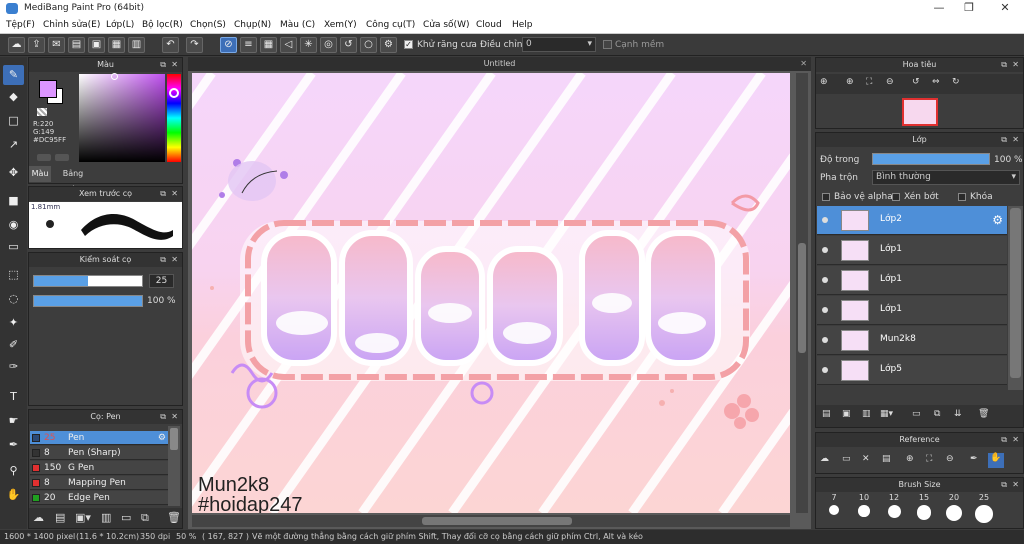 The height and width of the screenshot is (544, 1024). I want to click on soft-edge-checkbox, so click(607, 44).